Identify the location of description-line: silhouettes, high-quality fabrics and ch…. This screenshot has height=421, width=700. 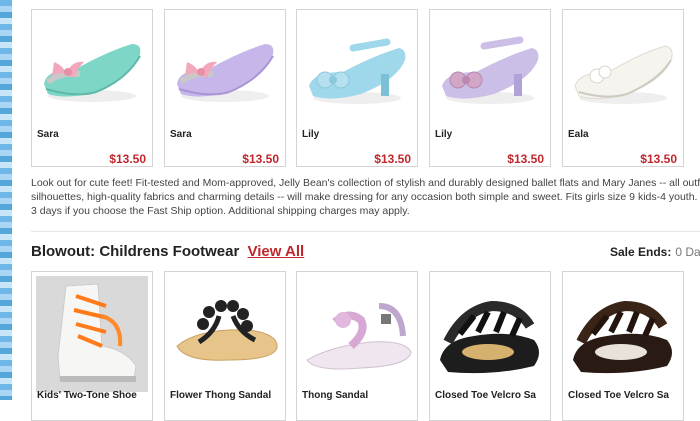
(365, 197).